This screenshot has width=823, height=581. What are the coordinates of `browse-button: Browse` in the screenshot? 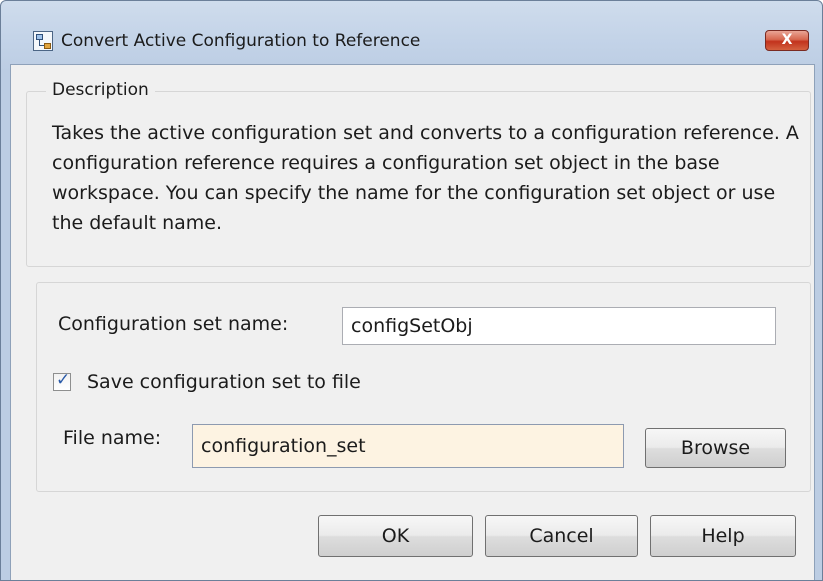 It's located at (715, 448).